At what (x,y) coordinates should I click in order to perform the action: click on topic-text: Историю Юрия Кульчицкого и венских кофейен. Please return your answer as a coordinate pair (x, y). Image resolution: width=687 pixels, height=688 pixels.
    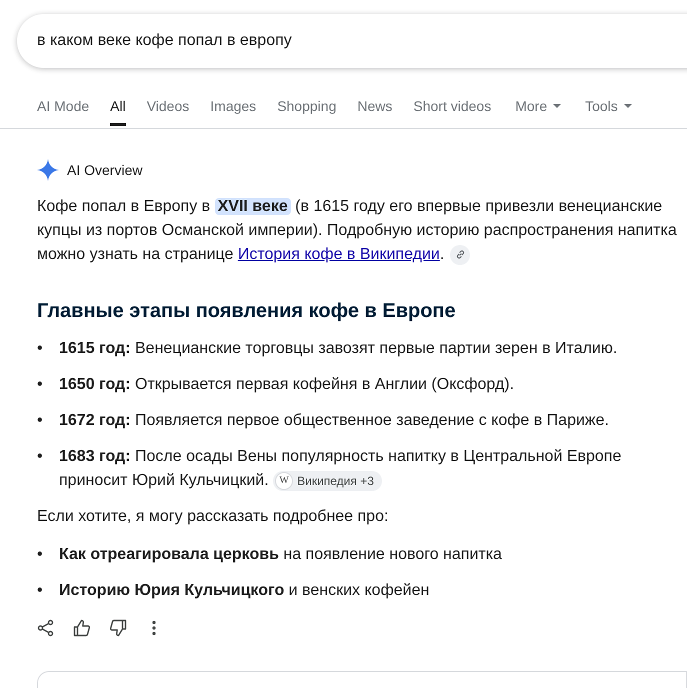
    Looking at the image, I should click on (244, 591).